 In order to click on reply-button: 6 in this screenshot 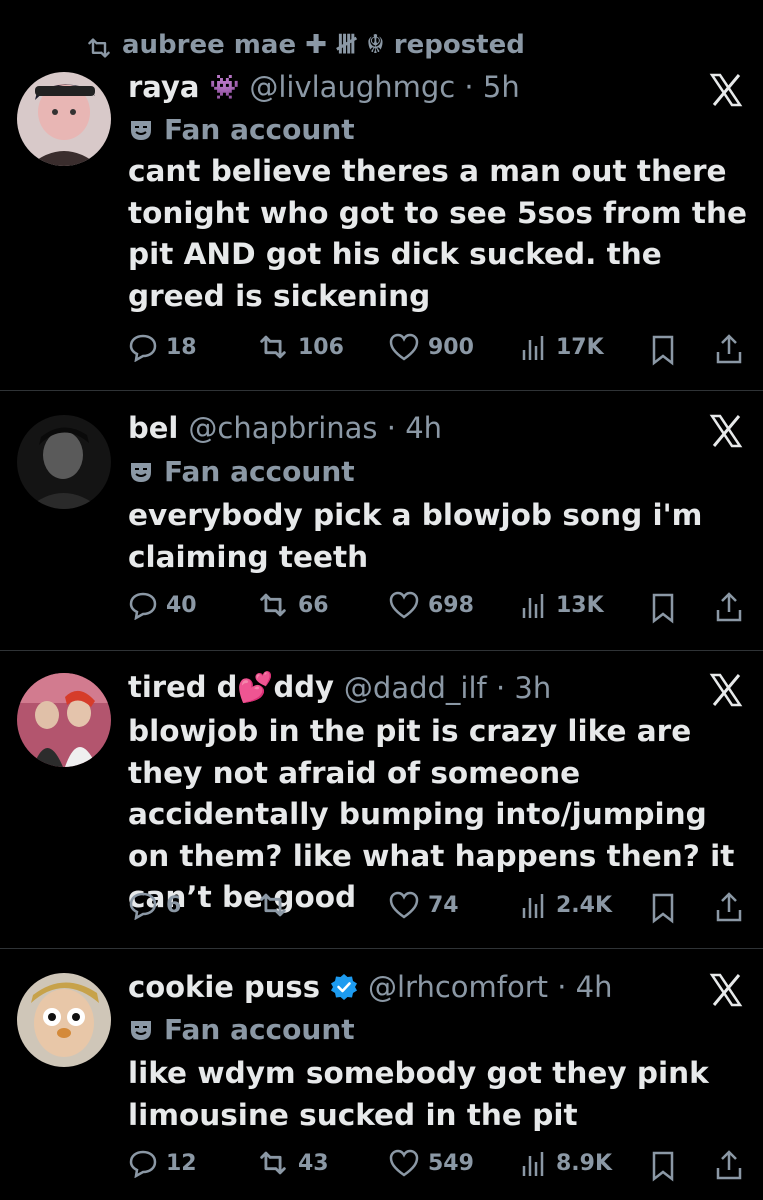, I will do `click(154, 905)`.